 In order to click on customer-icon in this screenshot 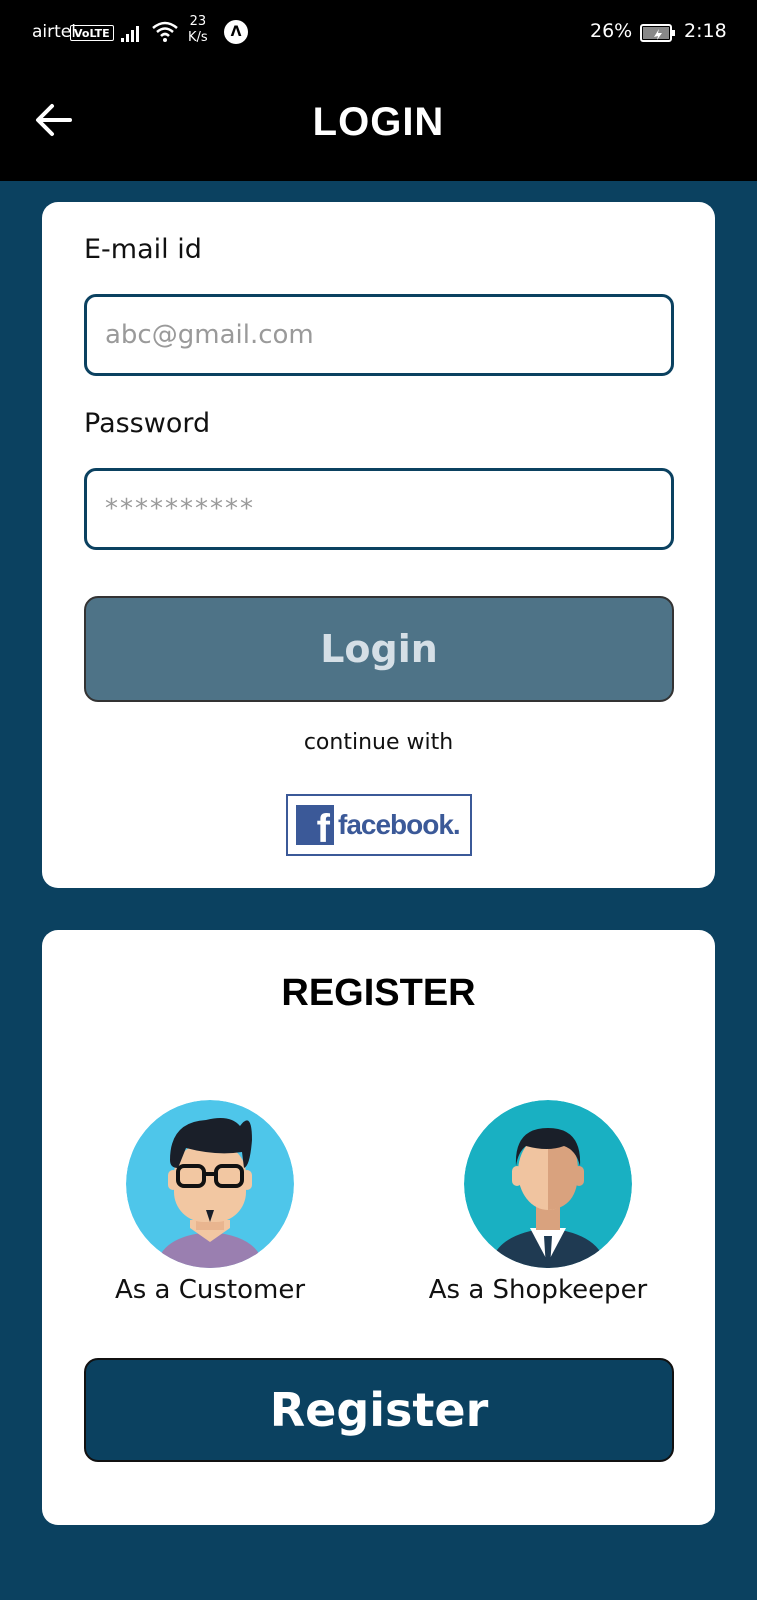, I will do `click(210, 1184)`.